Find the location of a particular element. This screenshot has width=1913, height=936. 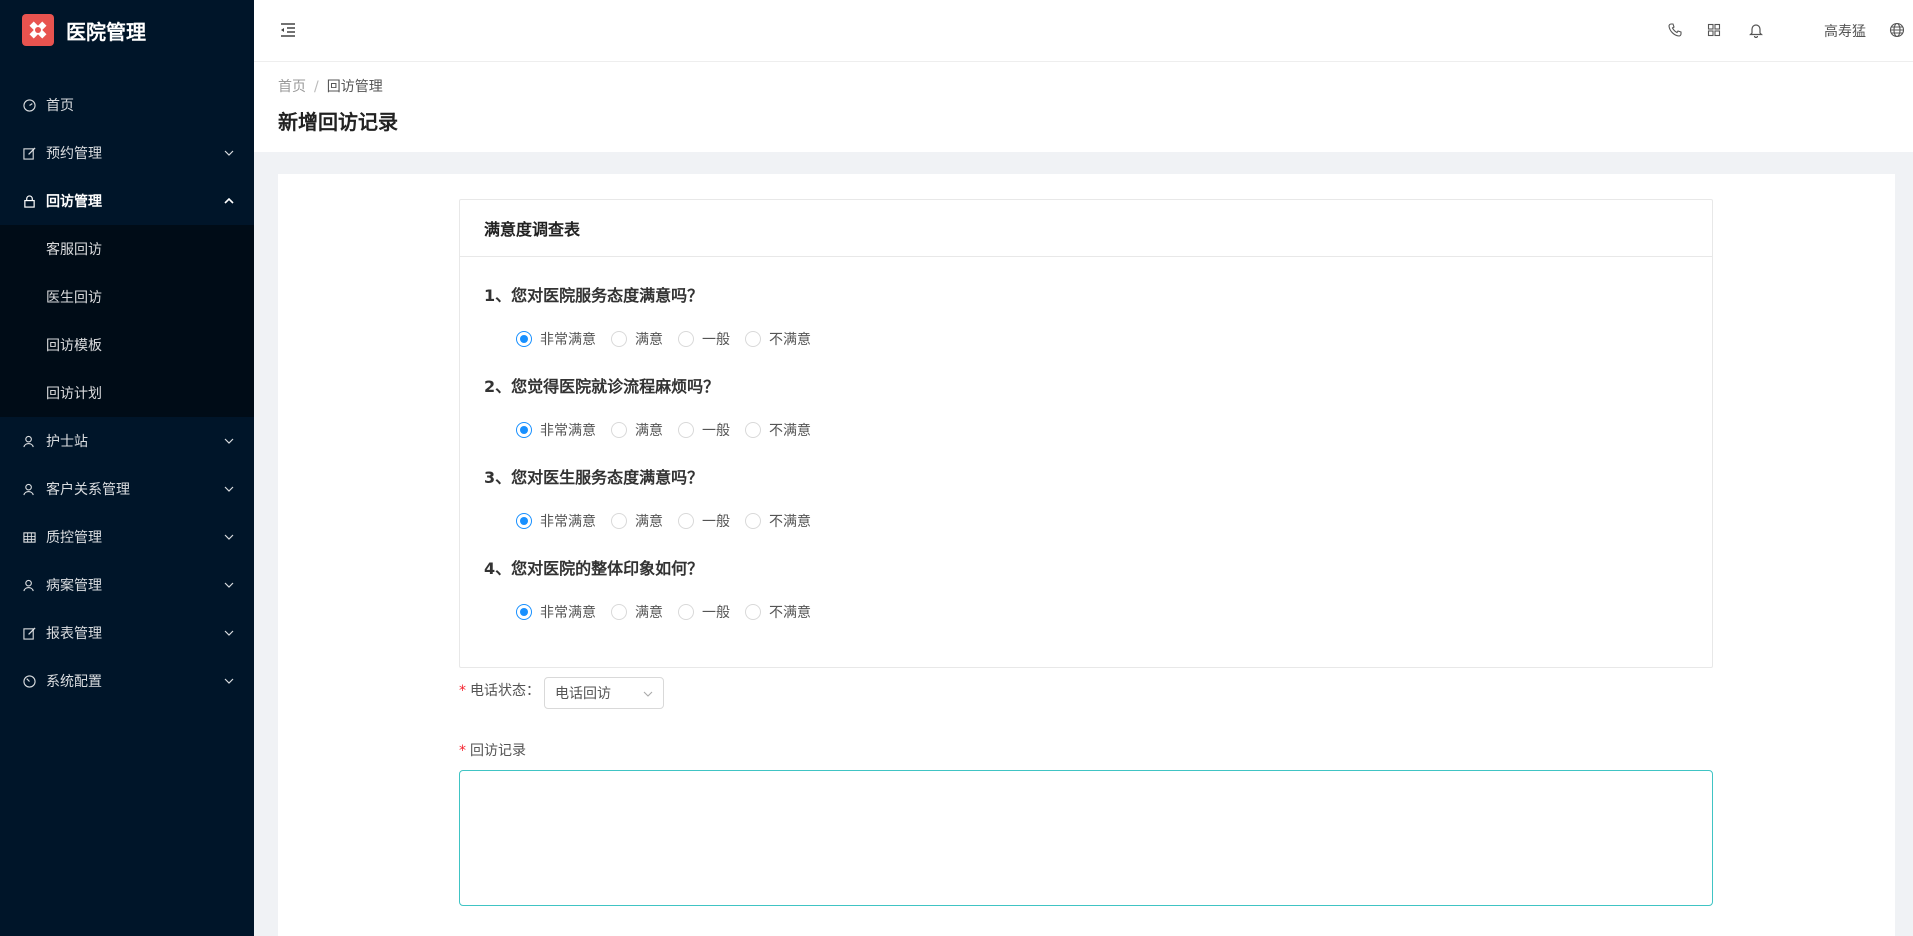

sidebar-item-appointment: 预约管理 is located at coordinates (127, 153).